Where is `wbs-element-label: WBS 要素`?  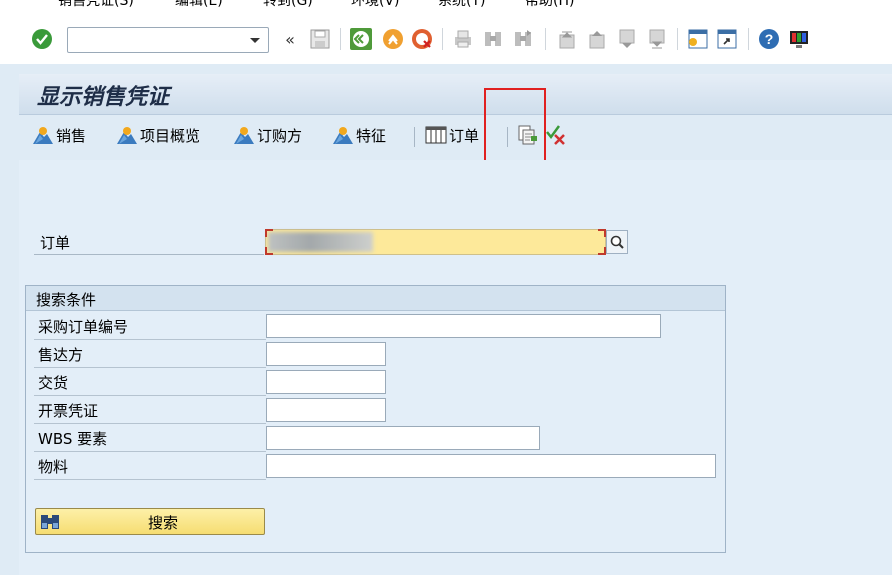 wbs-element-label: WBS 要素 is located at coordinates (73, 439).